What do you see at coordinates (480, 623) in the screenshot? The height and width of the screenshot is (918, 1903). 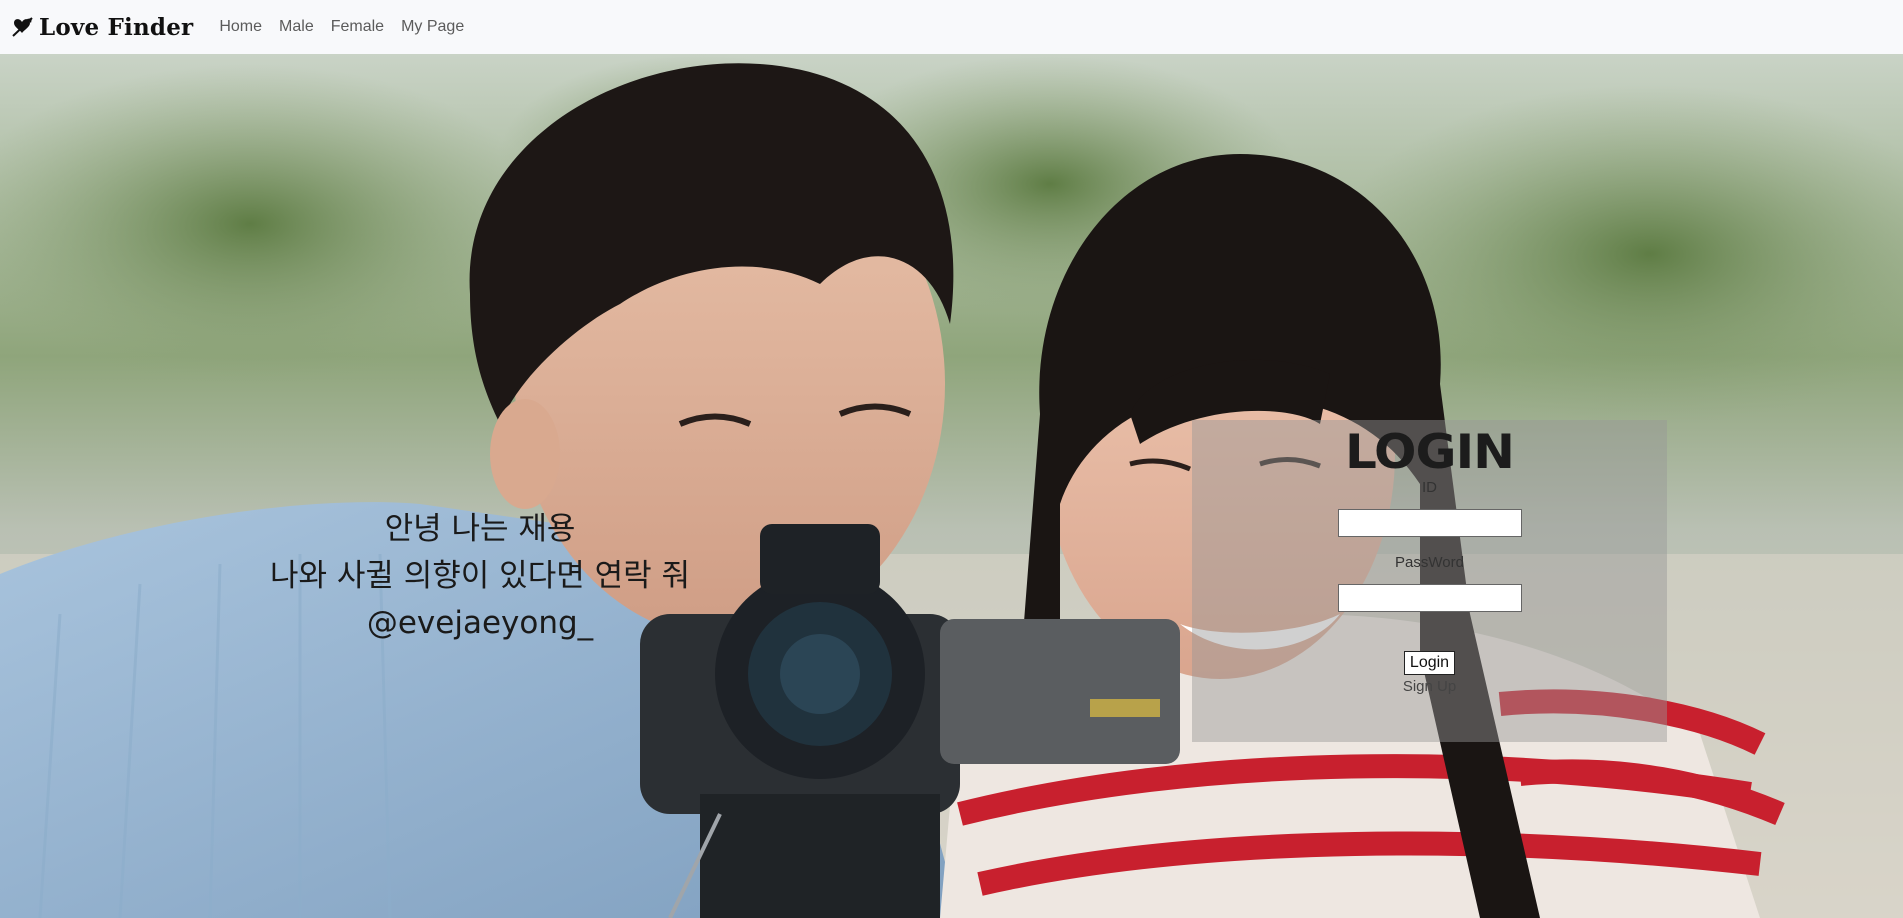 I see `instagram-handle: @evejaeyong_` at bounding box center [480, 623].